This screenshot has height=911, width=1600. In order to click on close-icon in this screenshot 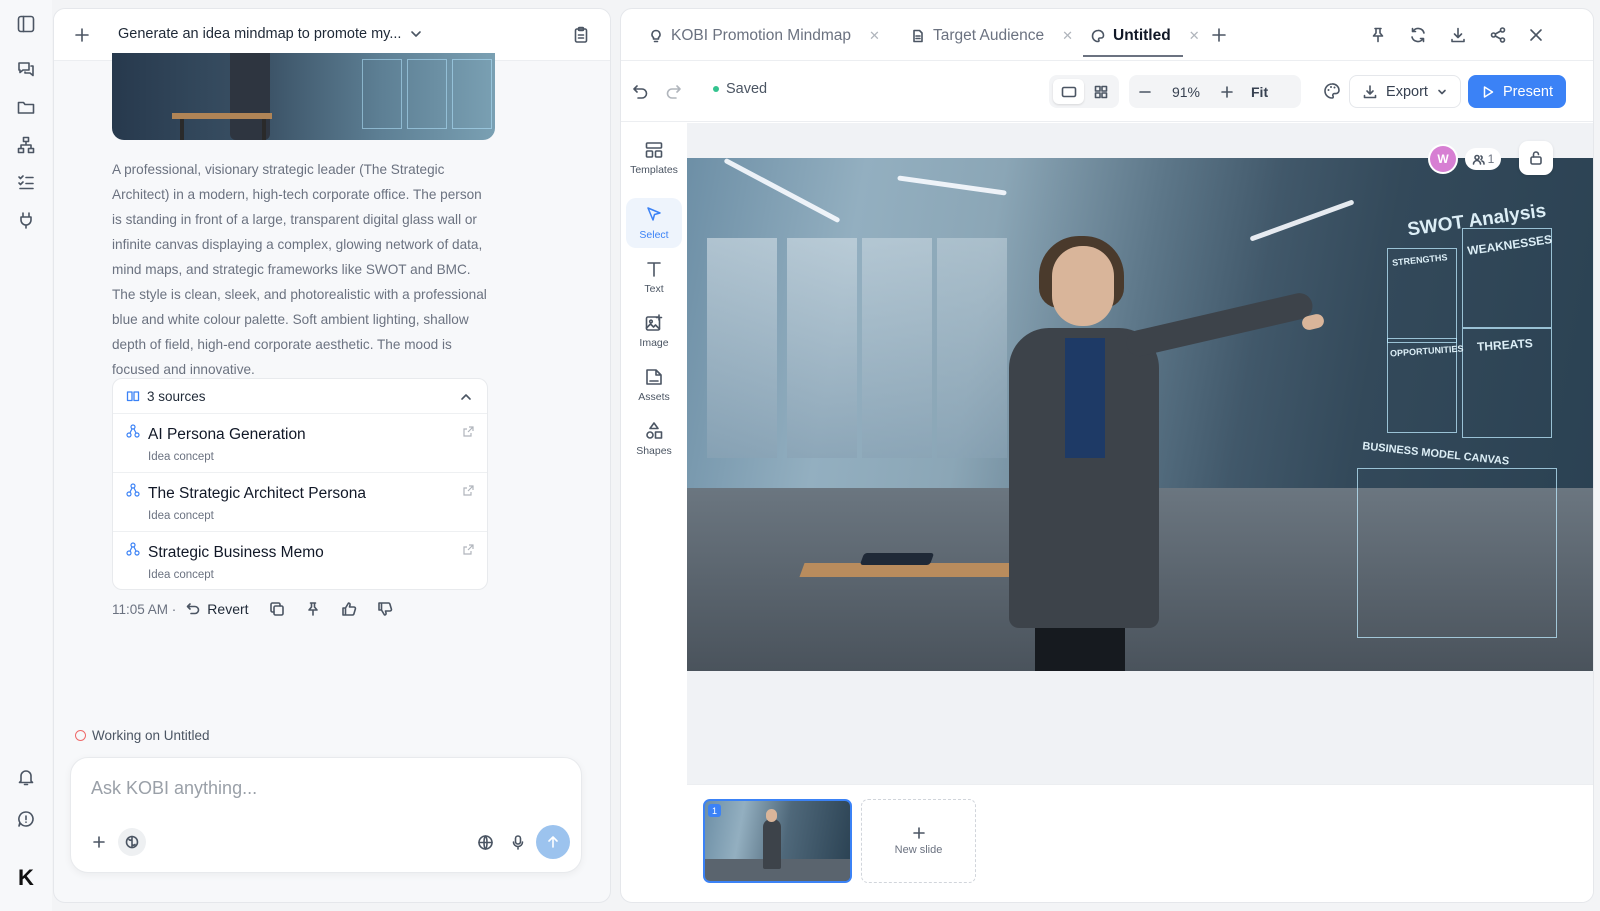, I will do `click(1536, 35)`.